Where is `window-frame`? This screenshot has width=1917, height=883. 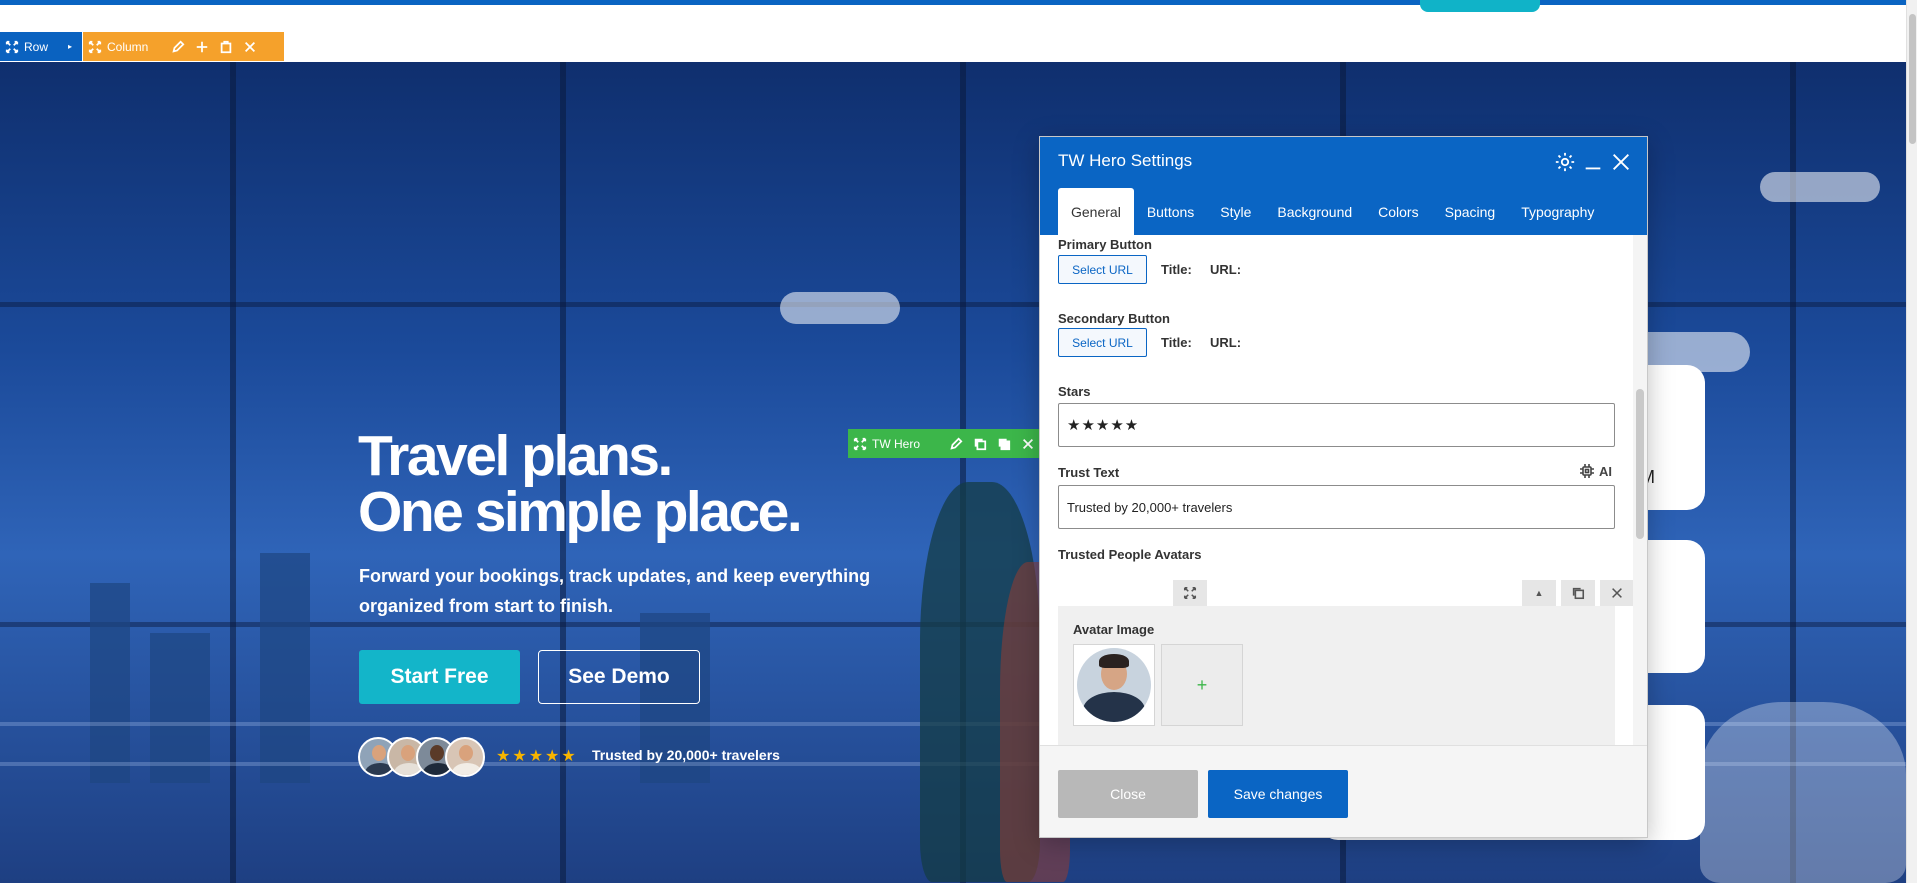 window-frame is located at coordinates (233, 472).